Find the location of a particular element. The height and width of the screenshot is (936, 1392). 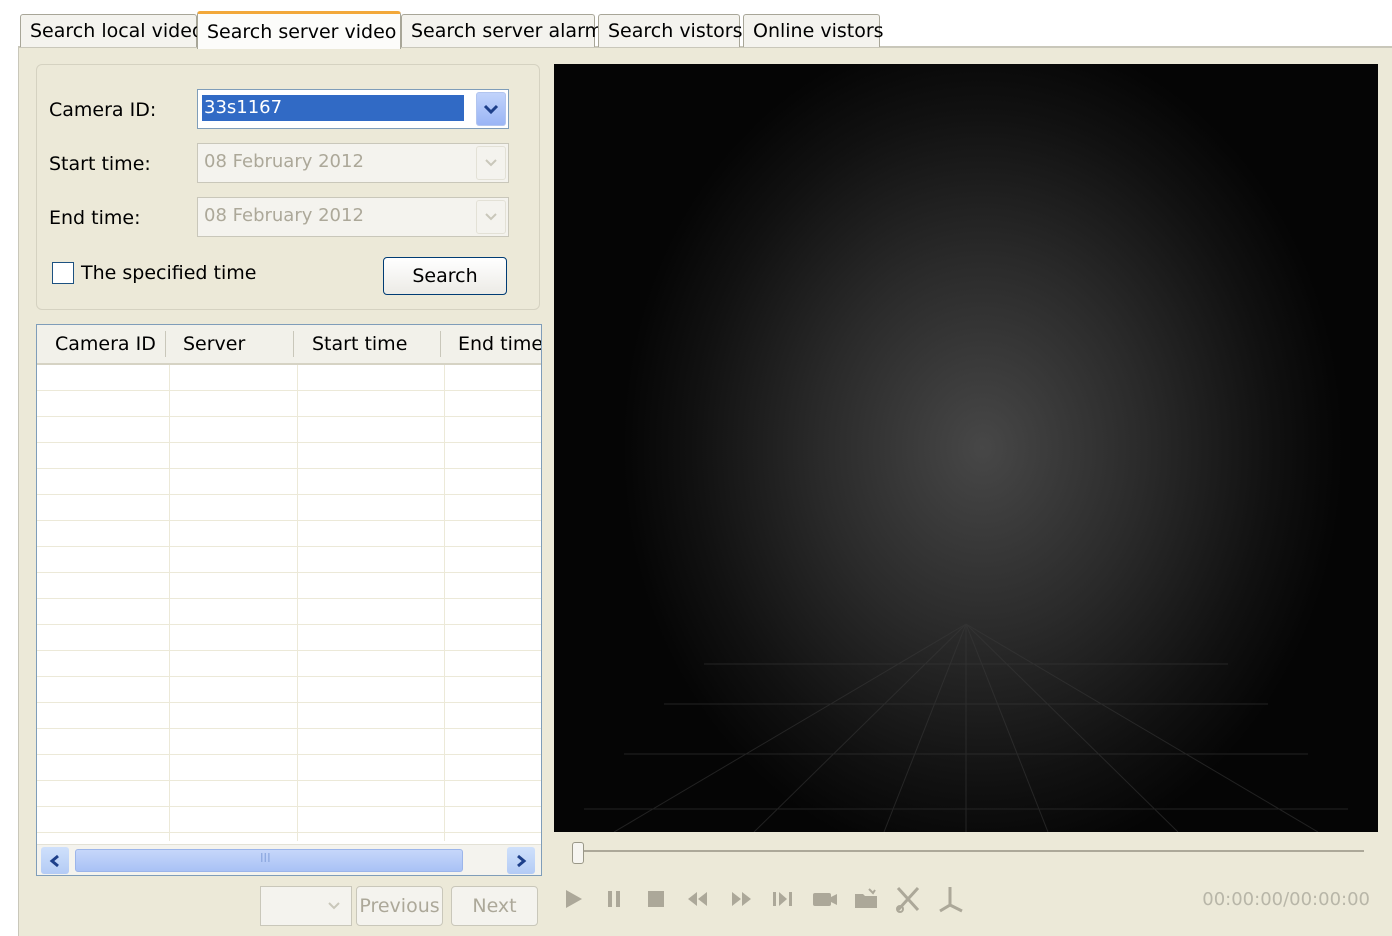

tab-search-local-video: Search local video is located at coordinates (112, 30).